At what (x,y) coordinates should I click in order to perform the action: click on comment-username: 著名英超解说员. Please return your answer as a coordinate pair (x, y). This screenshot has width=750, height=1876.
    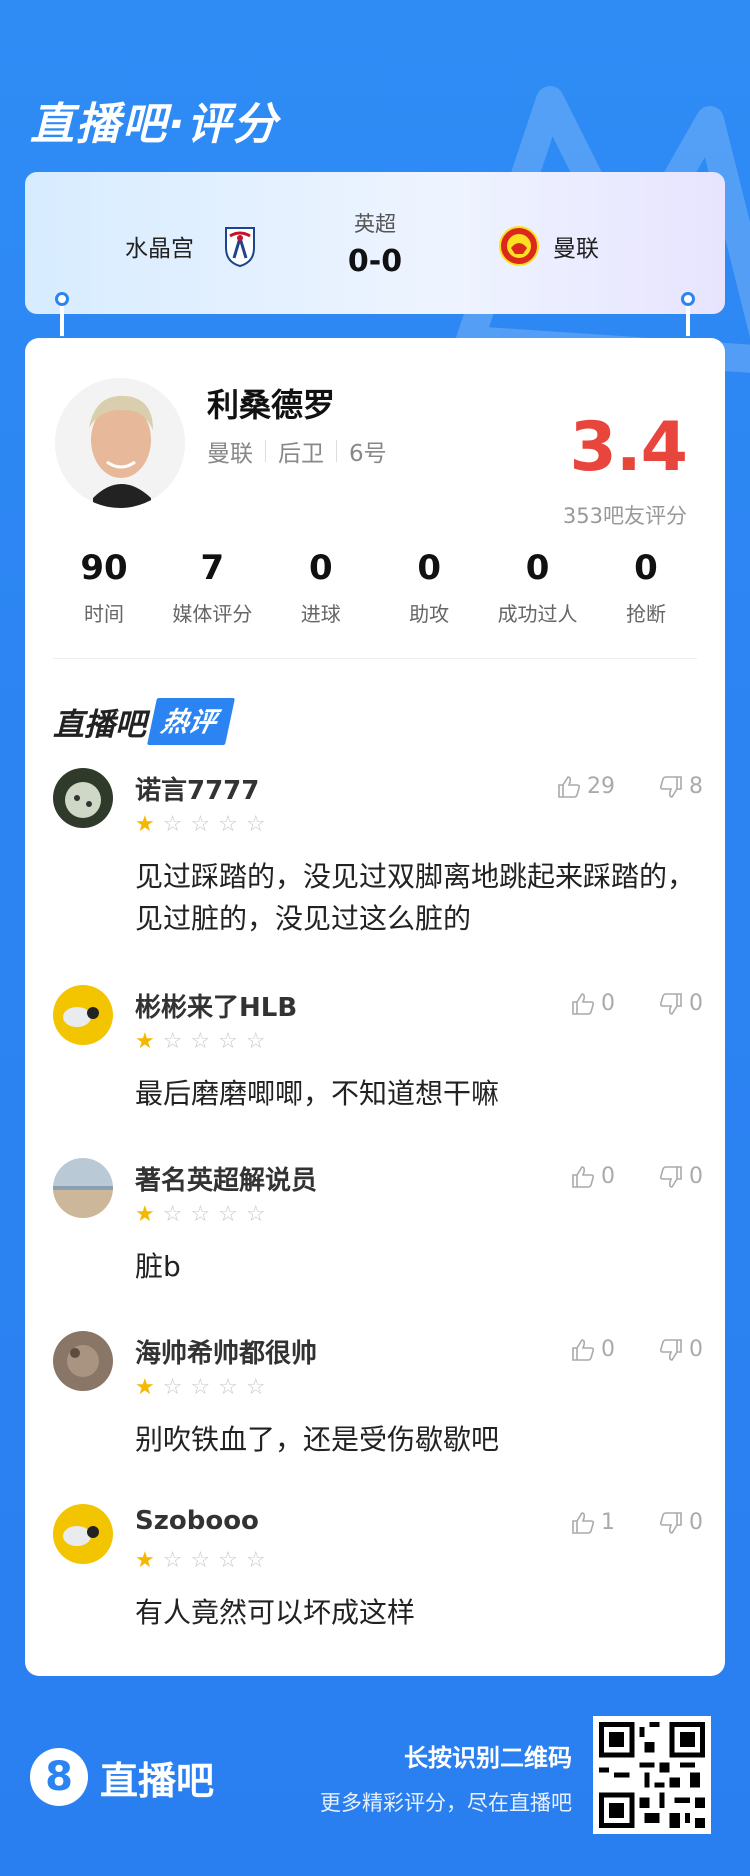
    Looking at the image, I should click on (226, 1178).